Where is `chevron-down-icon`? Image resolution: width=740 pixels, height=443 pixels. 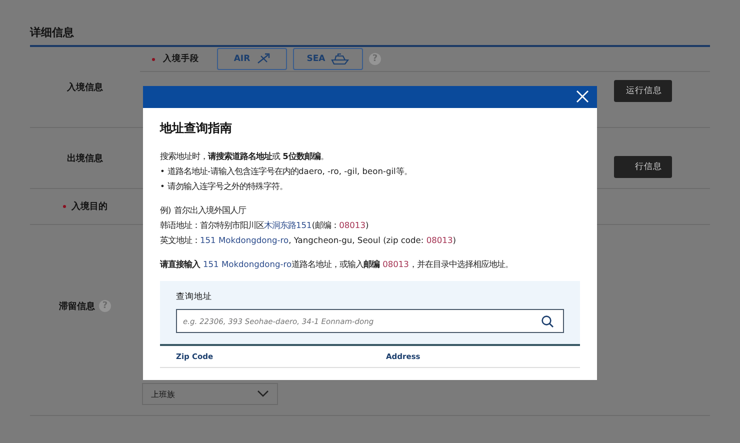 chevron-down-icon is located at coordinates (263, 394).